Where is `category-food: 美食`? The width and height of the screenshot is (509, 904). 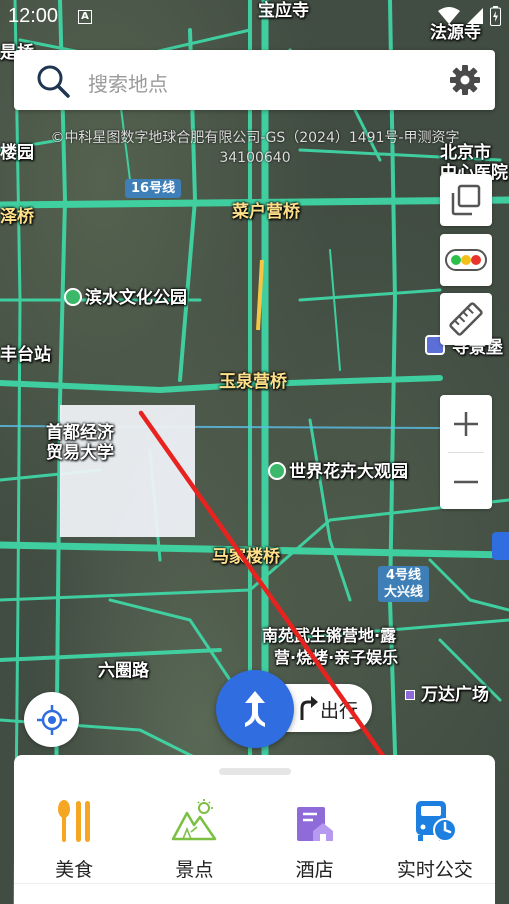 category-food: 美食 is located at coordinates (74, 838).